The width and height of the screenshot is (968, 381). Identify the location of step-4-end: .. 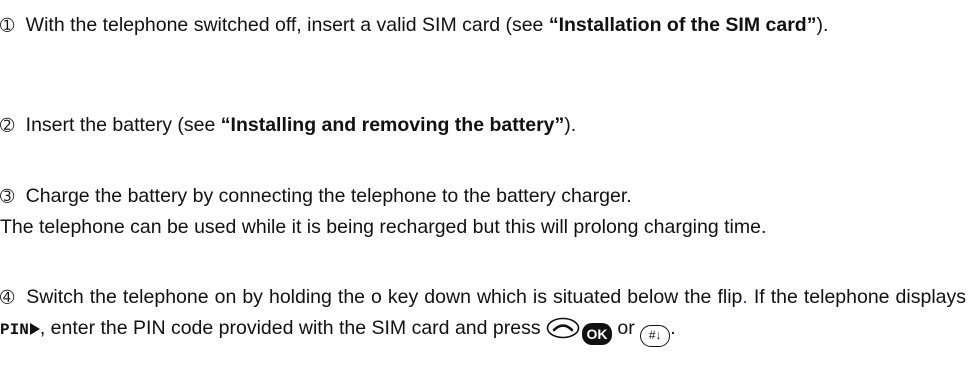
(673, 328).